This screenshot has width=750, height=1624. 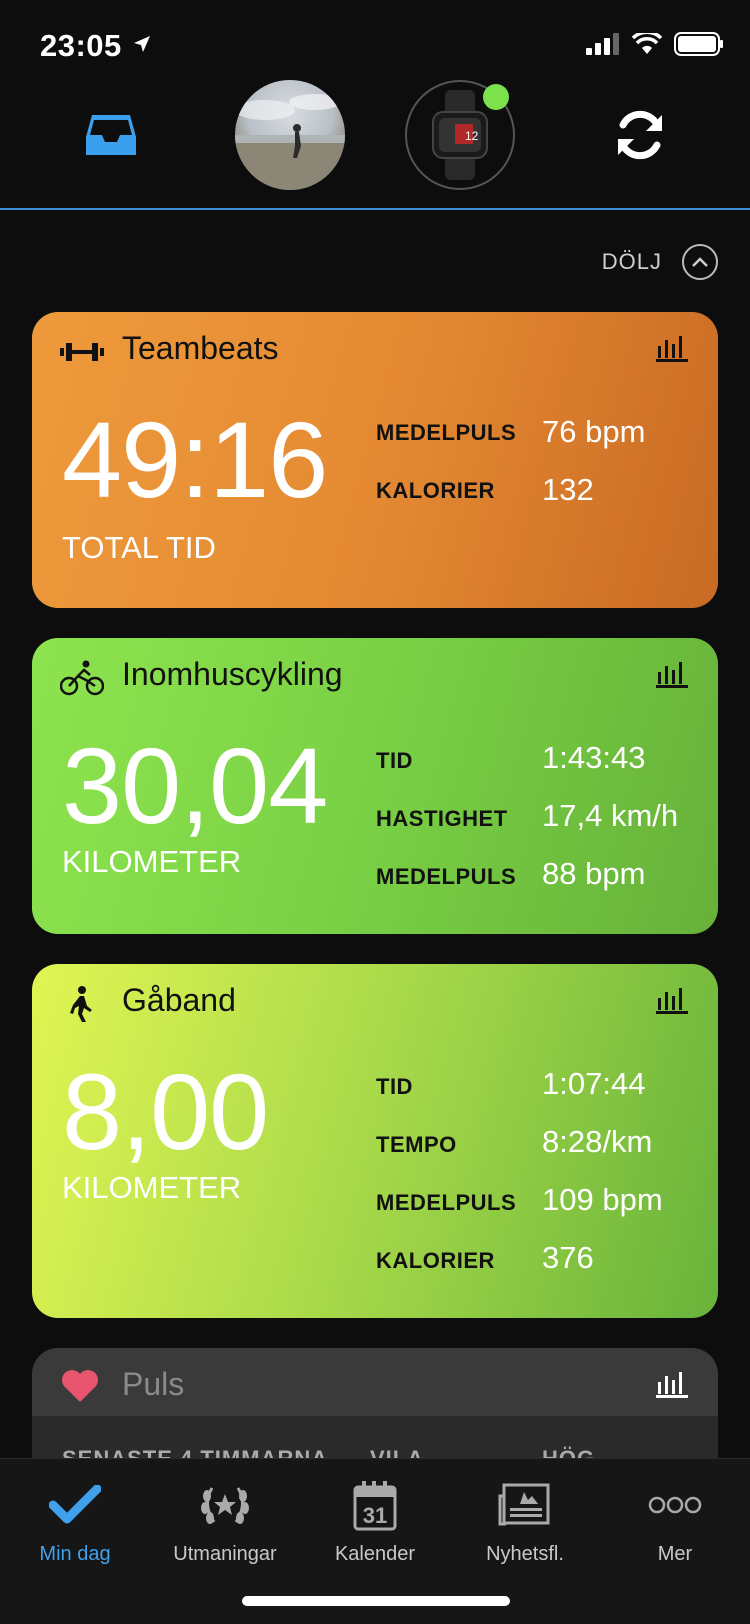 What do you see at coordinates (195, 785) in the screenshot?
I see `primary-value: 30,04` at bounding box center [195, 785].